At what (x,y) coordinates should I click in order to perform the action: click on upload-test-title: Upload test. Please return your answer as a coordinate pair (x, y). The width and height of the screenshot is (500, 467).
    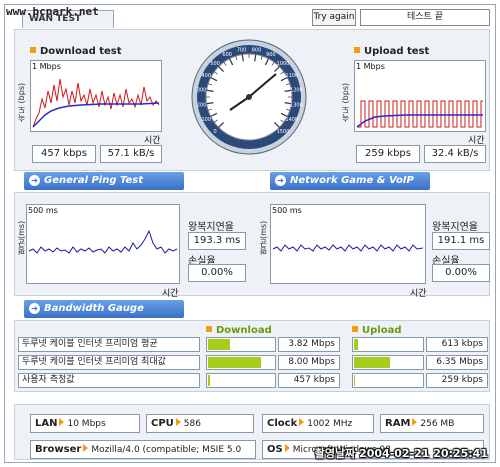
    Looking at the image, I should click on (391, 51).